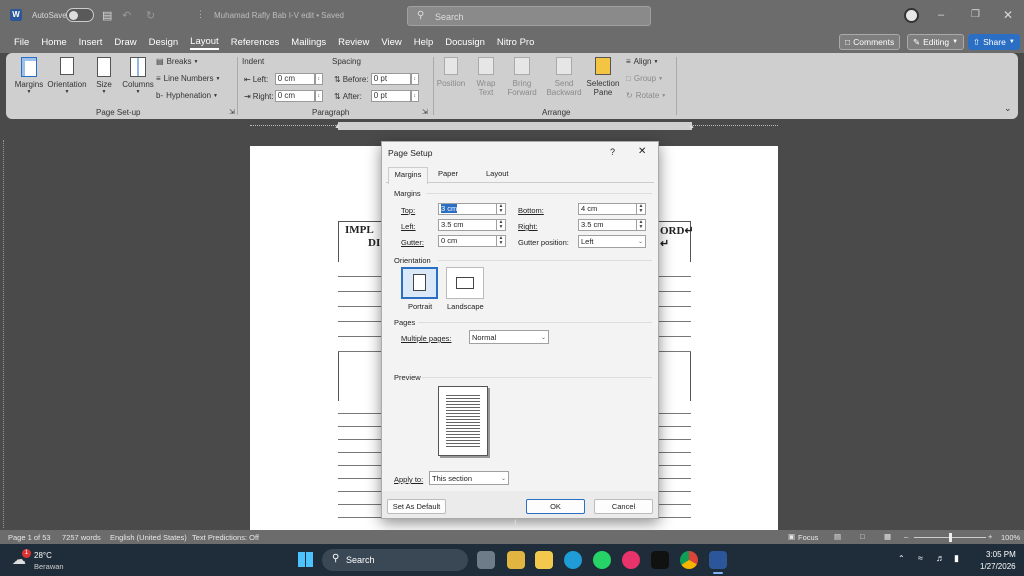 This screenshot has width=1024, height=576. Describe the element at coordinates (906, 536) in the screenshot. I see `zoom-out-icon: –` at that location.